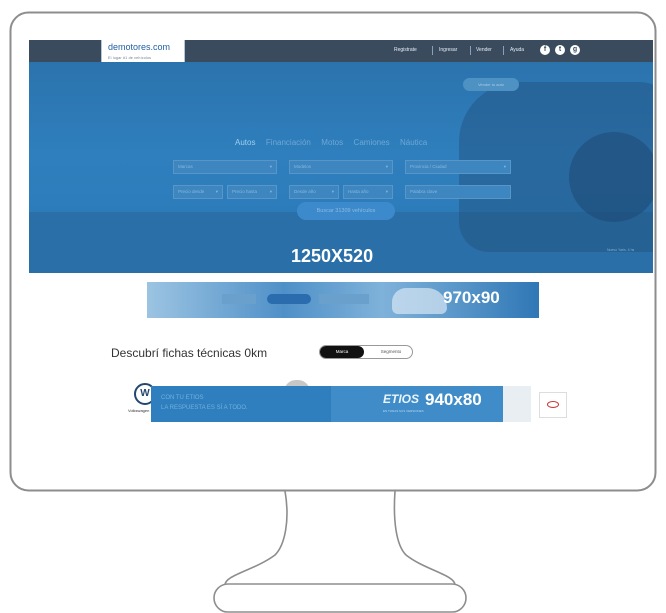 This screenshot has height=613, width=666. What do you see at coordinates (424, 191) in the screenshot?
I see `keyword-placeholder: Palabra clave` at bounding box center [424, 191].